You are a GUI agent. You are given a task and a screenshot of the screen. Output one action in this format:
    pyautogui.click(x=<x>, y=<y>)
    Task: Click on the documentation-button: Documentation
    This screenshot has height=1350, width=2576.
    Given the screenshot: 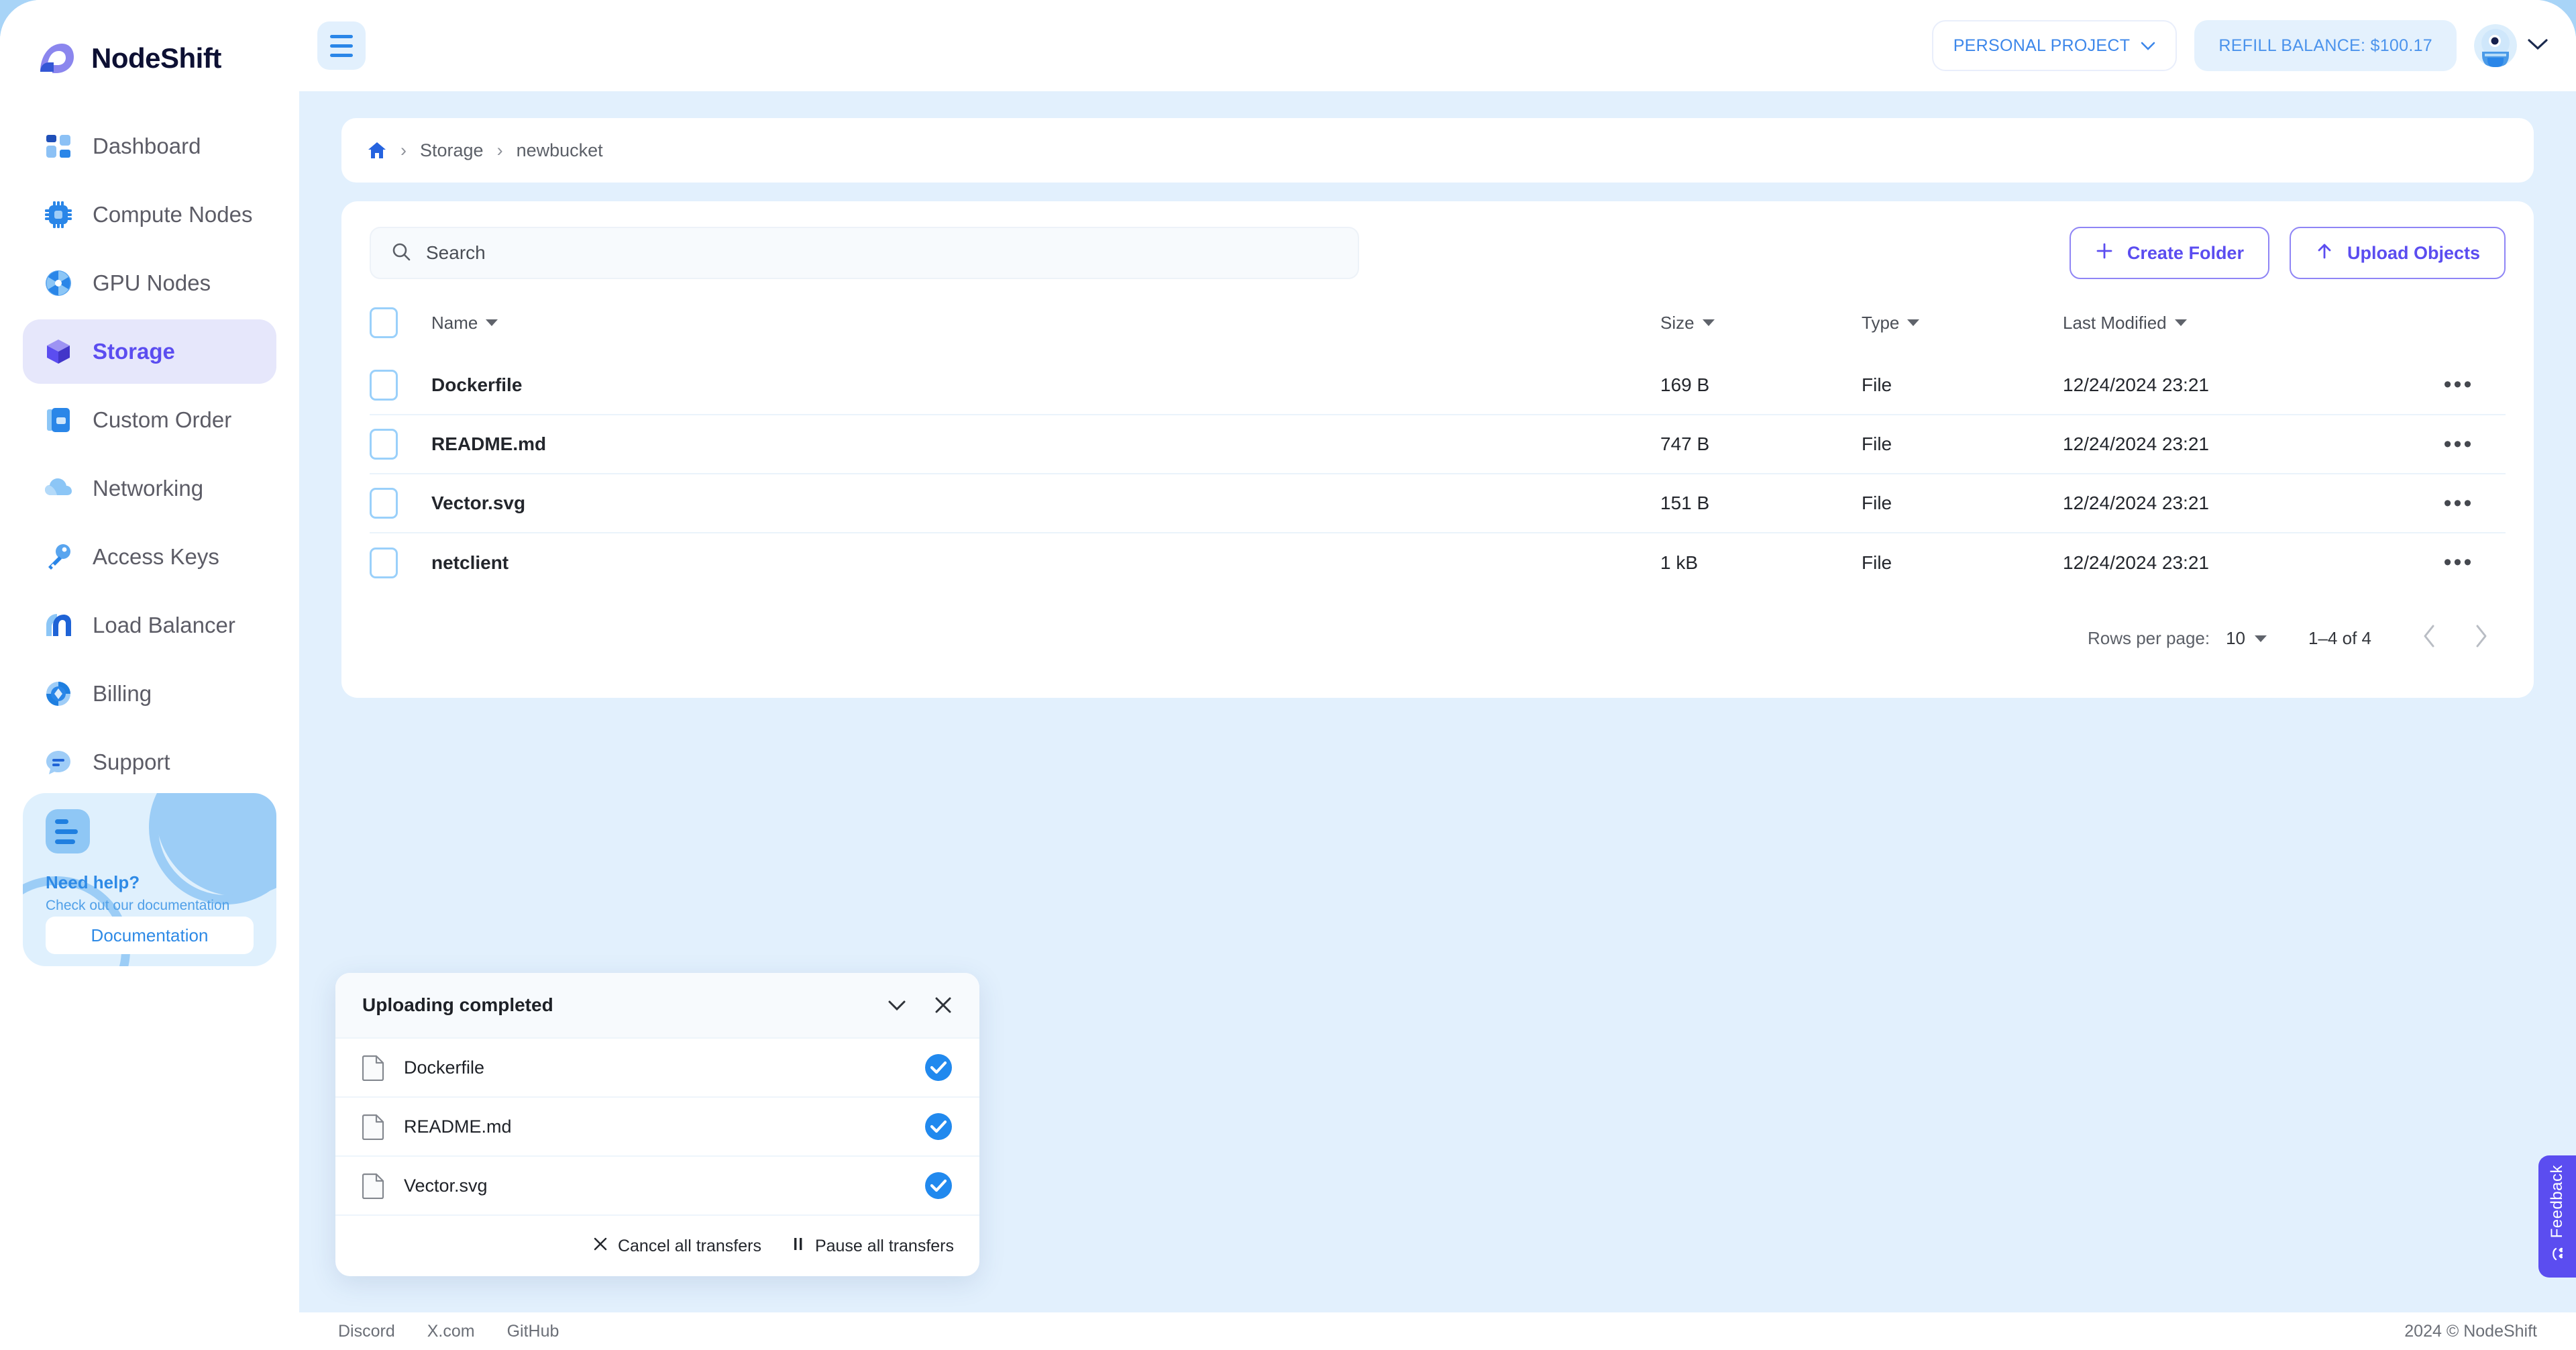 What is the action you would take?
    pyautogui.click(x=150, y=935)
    